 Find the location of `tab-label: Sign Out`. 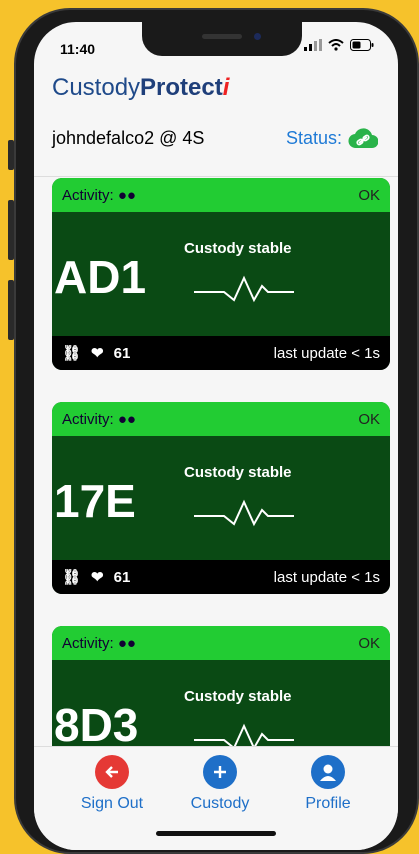

tab-label: Sign Out is located at coordinates (112, 803).